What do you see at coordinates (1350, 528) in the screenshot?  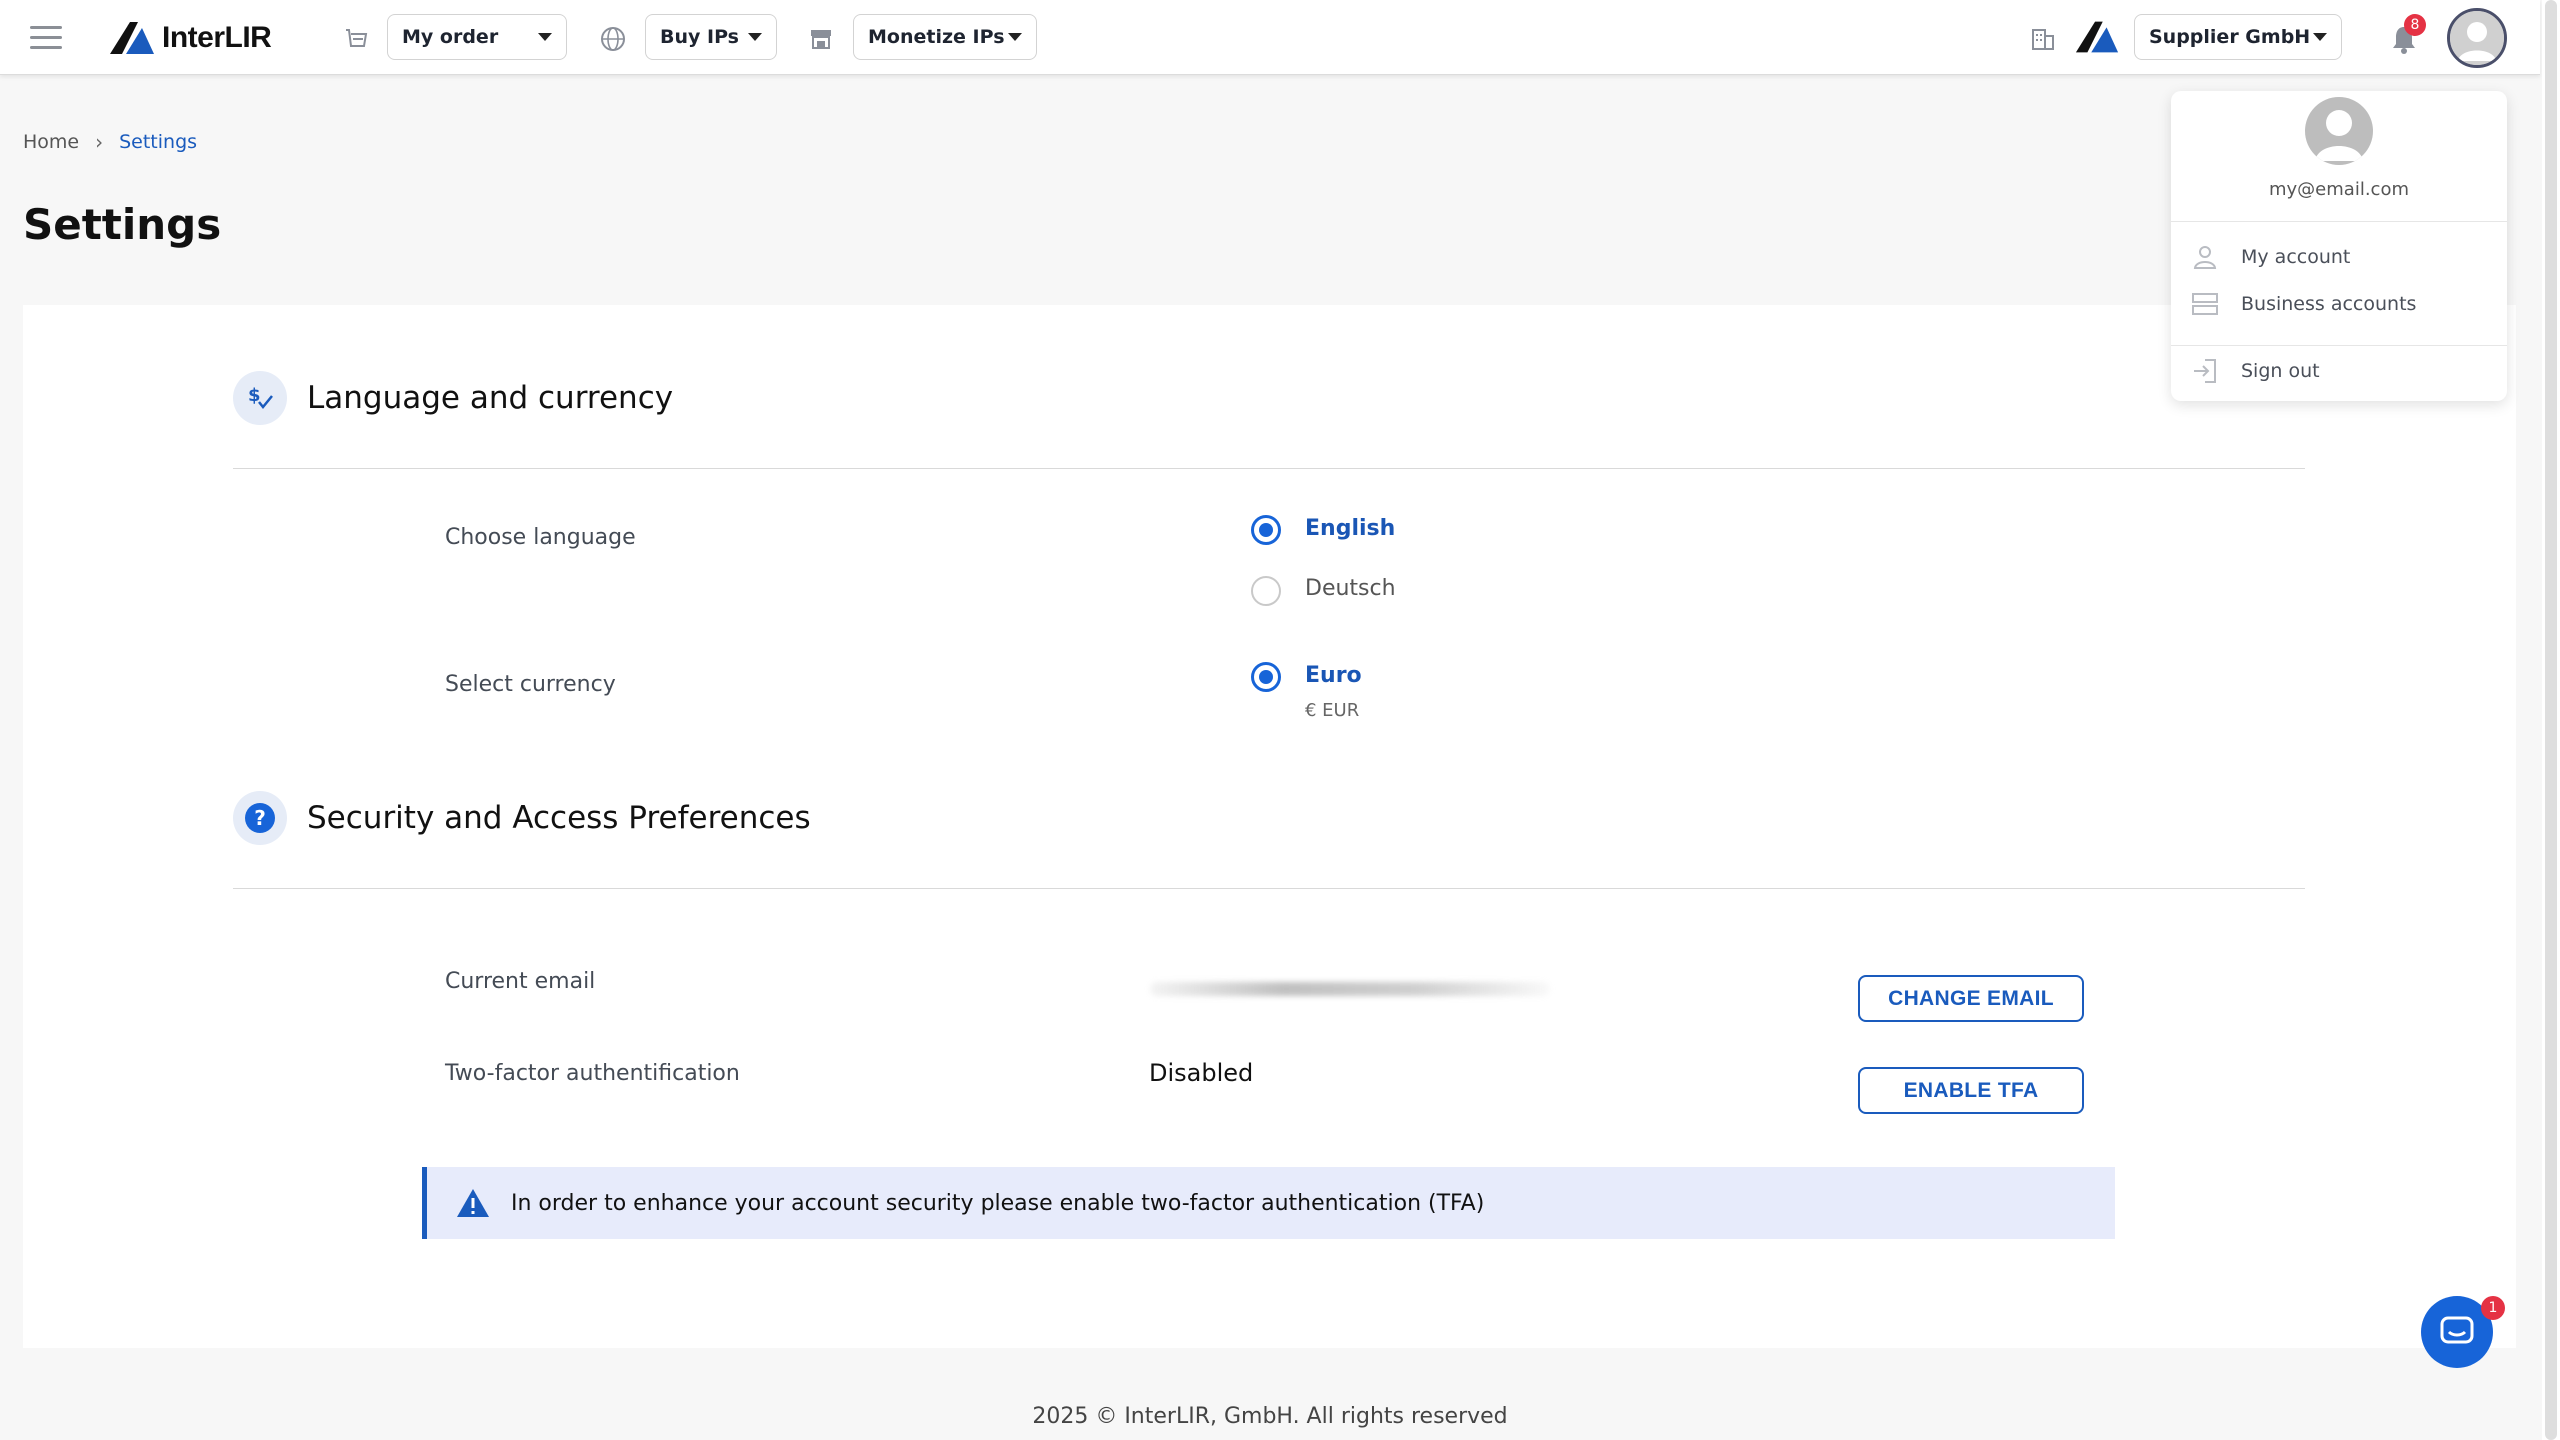 I see `language-option-english: English` at bounding box center [1350, 528].